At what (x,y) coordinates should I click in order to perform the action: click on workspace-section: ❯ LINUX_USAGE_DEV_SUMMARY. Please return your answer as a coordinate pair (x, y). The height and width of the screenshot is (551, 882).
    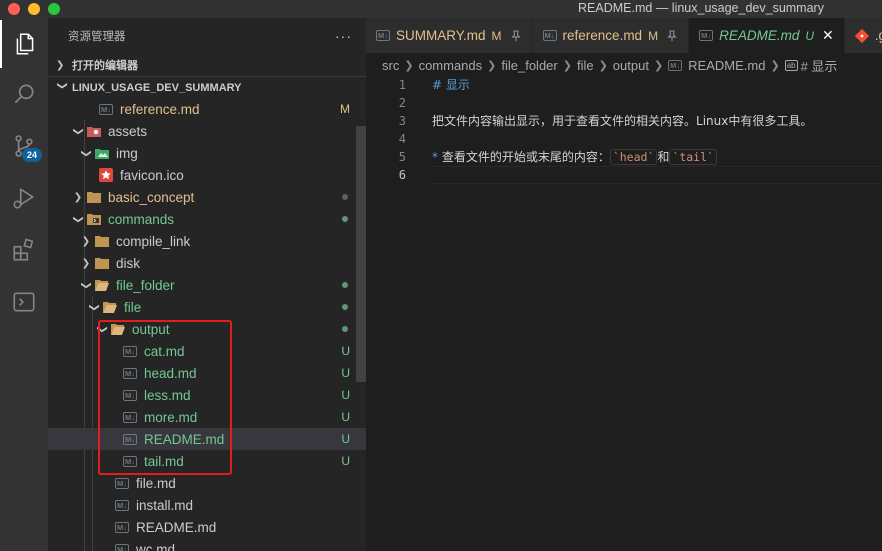
    Looking at the image, I should click on (207, 87).